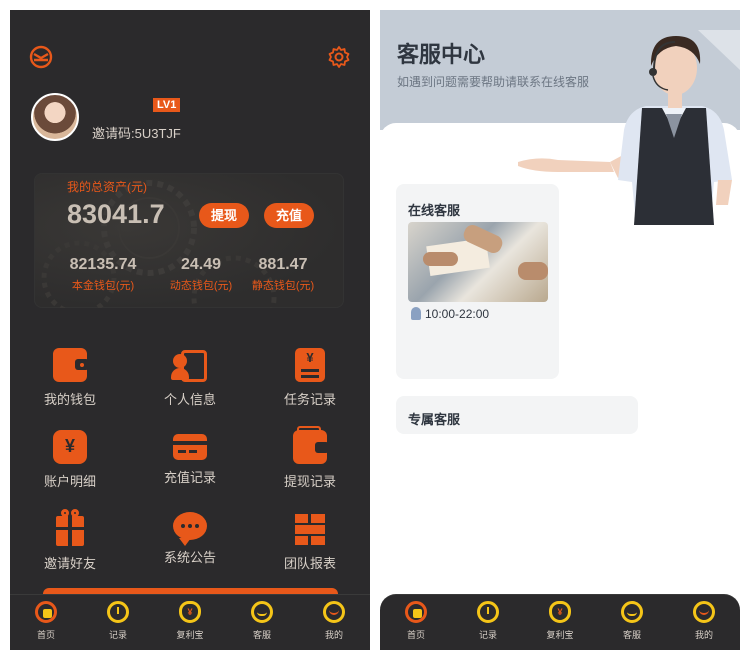 This screenshot has width=750, height=660. I want to click on document-yen-icon: ¥, so click(310, 365).